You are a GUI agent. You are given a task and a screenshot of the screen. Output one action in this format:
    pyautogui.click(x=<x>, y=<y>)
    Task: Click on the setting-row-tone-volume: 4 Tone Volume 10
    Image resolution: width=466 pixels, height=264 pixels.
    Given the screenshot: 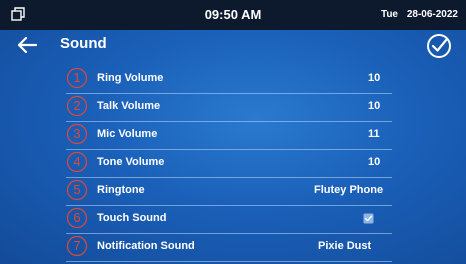 What is the action you would take?
    pyautogui.click(x=229, y=163)
    